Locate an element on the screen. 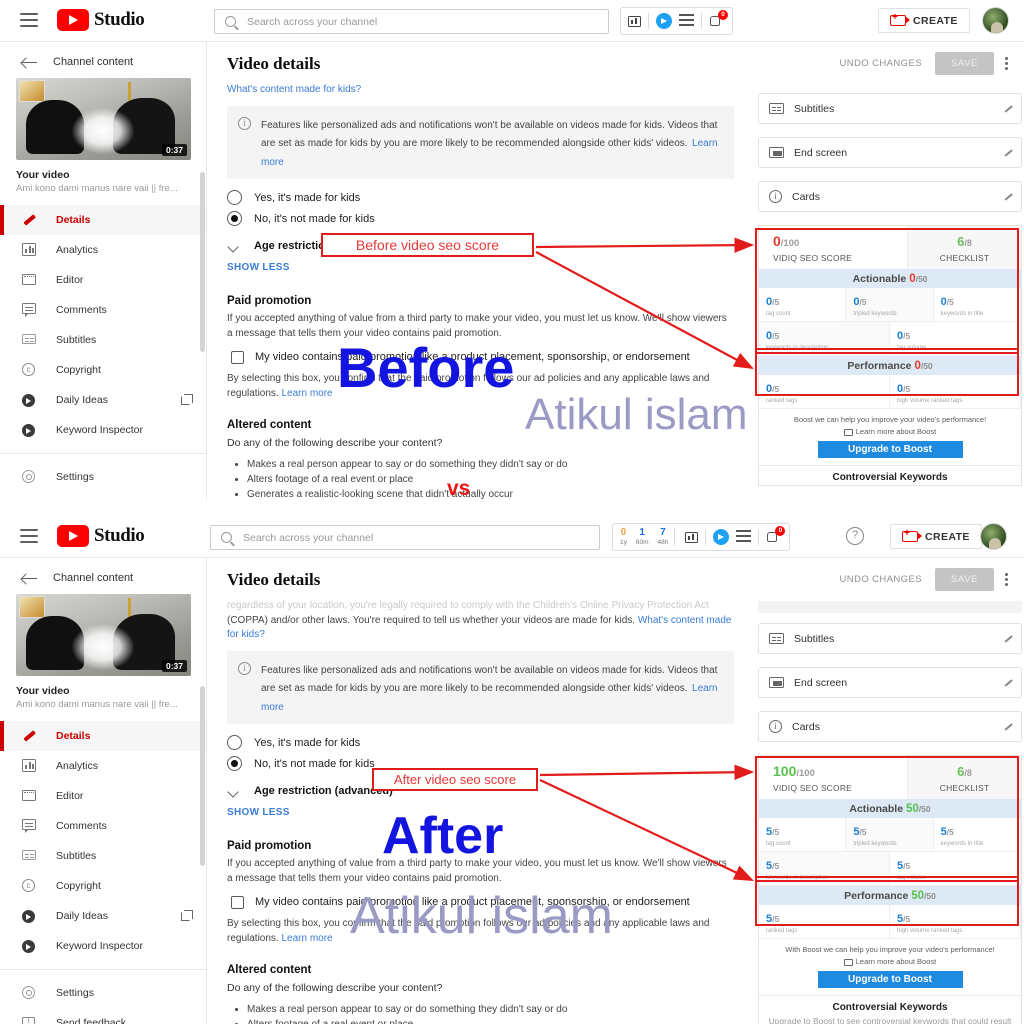 The width and height of the screenshot is (1024, 1024). editor-icon is located at coordinates (29, 280).